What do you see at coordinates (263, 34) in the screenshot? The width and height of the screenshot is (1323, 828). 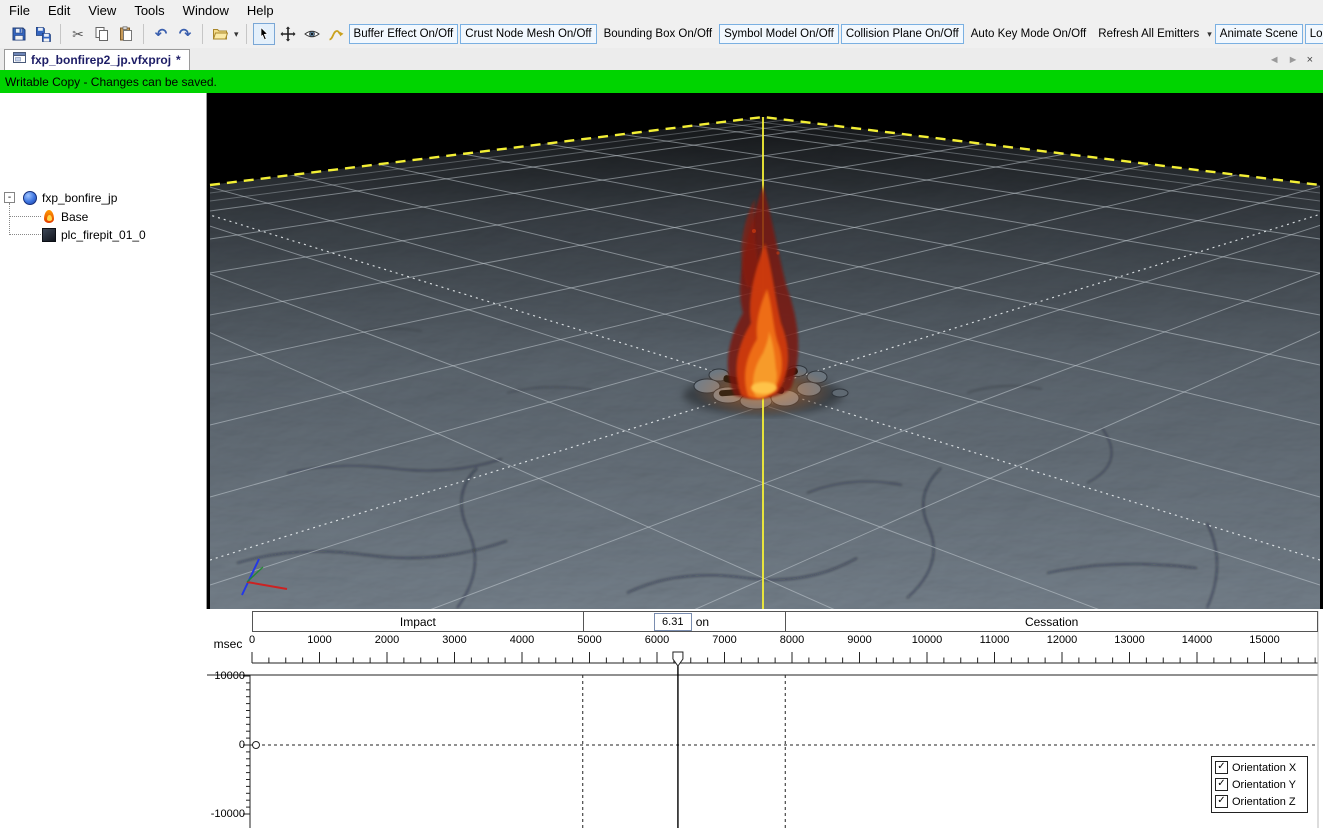 I see `select-tool-icon` at bounding box center [263, 34].